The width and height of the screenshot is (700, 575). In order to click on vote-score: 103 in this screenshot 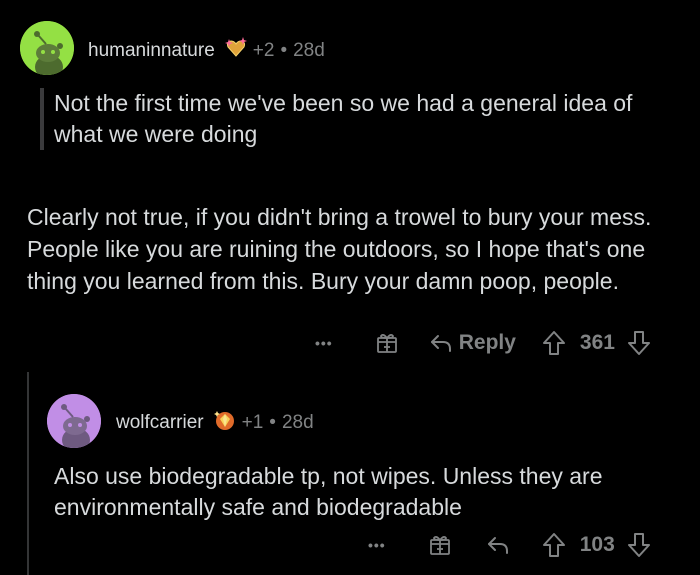, I will do `click(597, 544)`.